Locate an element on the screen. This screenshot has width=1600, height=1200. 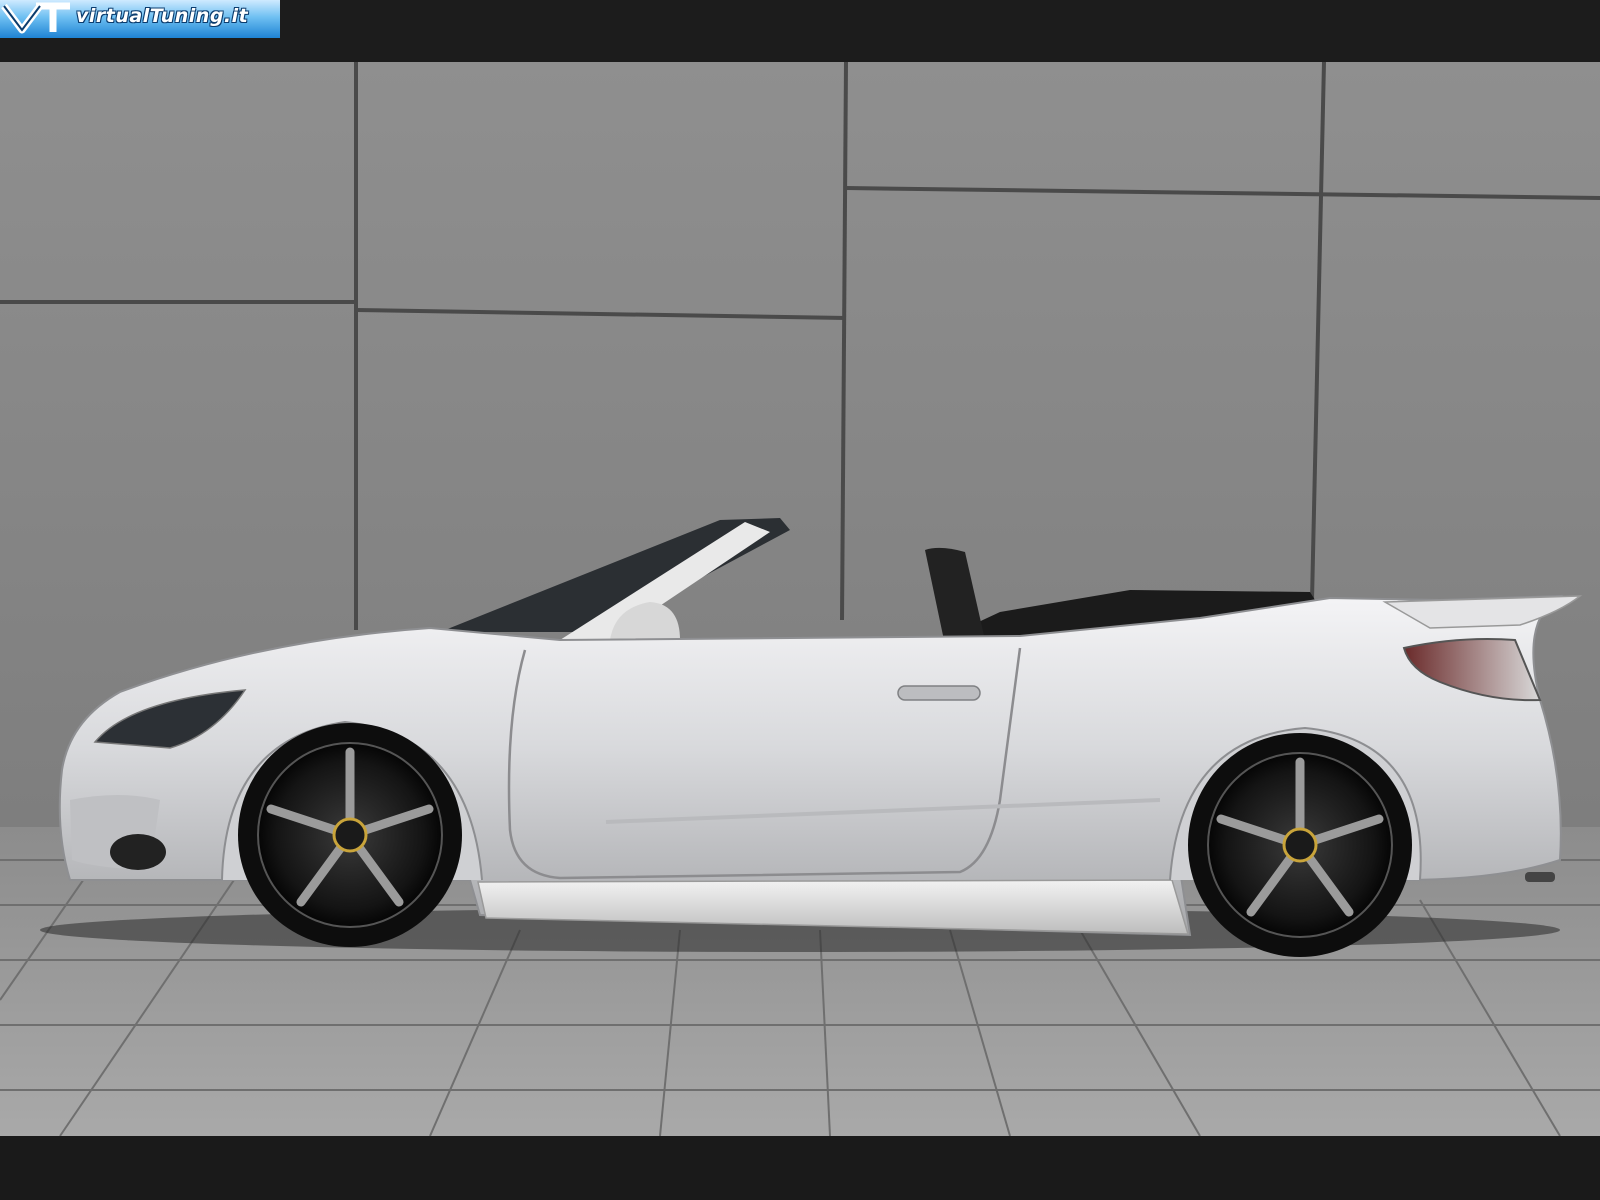
bottom-frame-bar is located at coordinates (800, 1168).